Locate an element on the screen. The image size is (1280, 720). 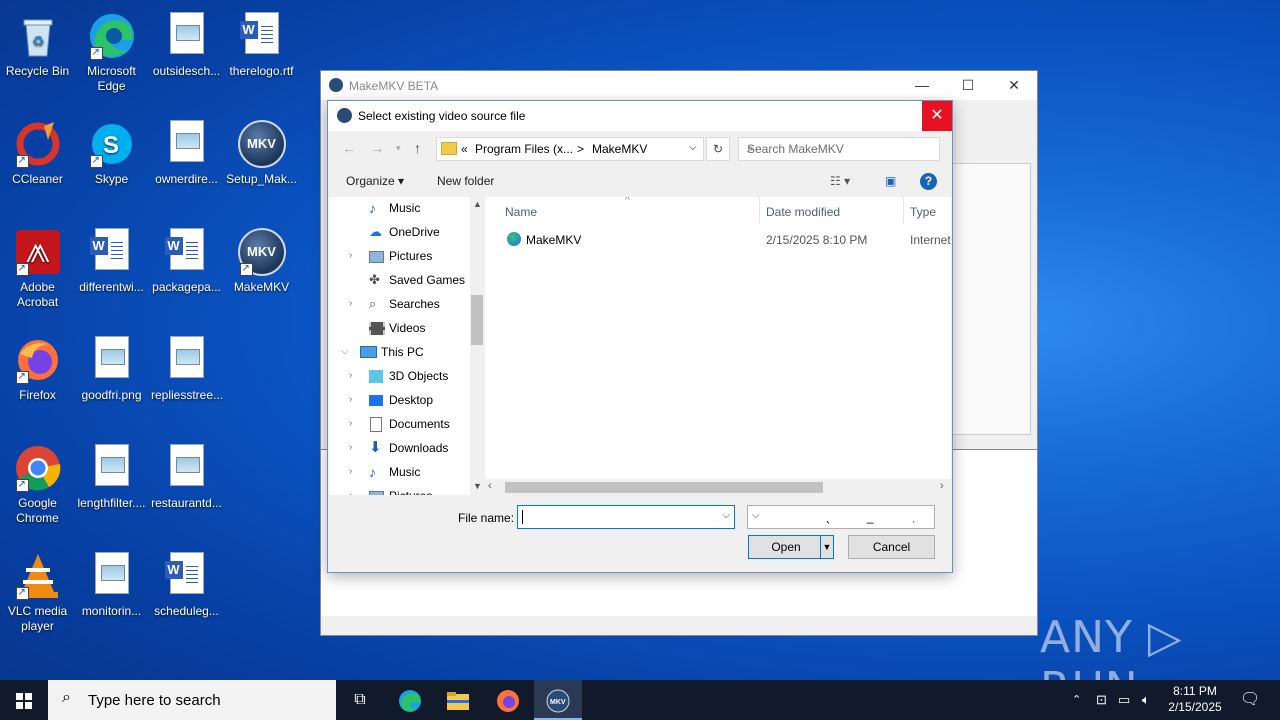
nav-item-onedrive: ☁ OneDrive is located at coordinates (399, 232).